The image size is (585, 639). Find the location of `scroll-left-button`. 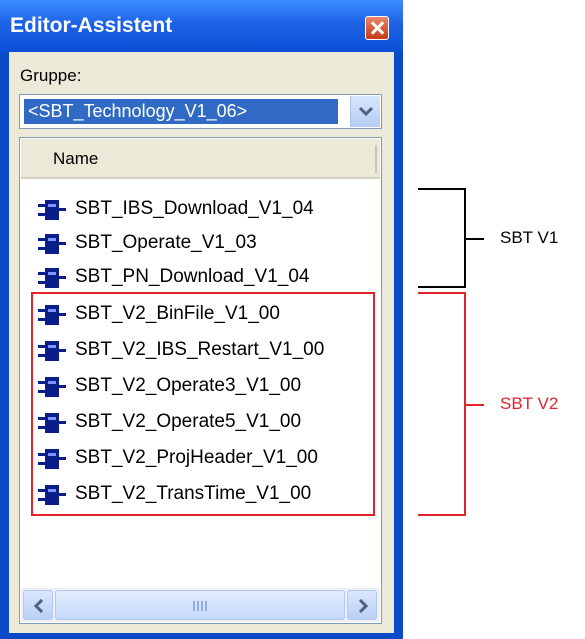

scroll-left-button is located at coordinates (38, 605).